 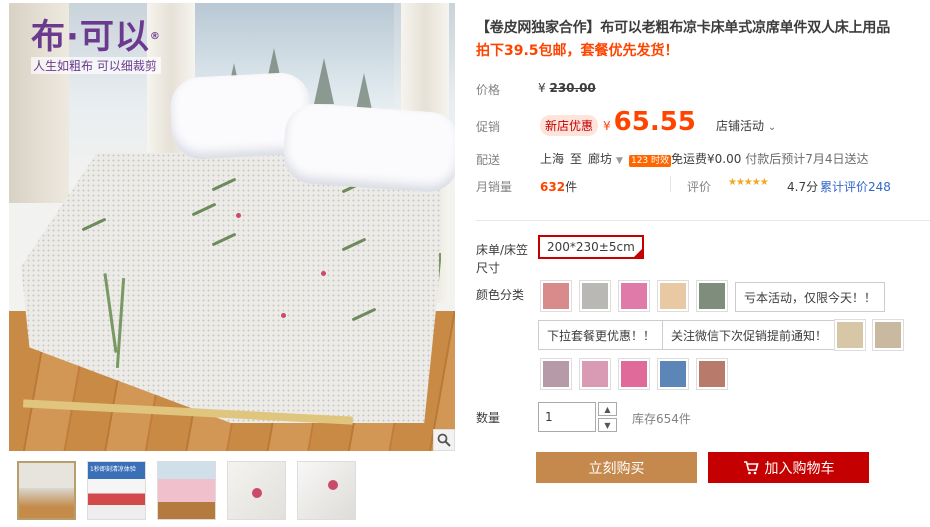 What do you see at coordinates (500, 295) in the screenshot?
I see `color-label: 颜色分类` at bounding box center [500, 295].